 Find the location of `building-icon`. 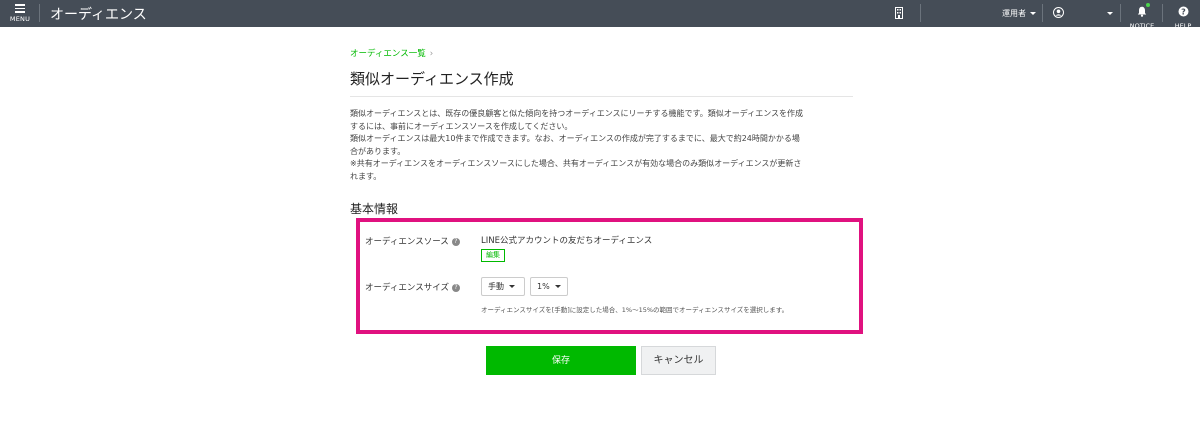

building-icon is located at coordinates (899, 13).